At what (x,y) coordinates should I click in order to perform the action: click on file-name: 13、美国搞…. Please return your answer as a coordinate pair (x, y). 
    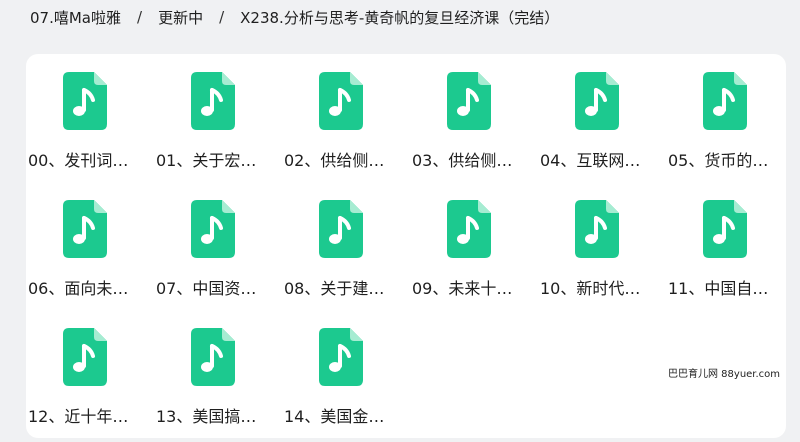
    Looking at the image, I should click on (206, 416).